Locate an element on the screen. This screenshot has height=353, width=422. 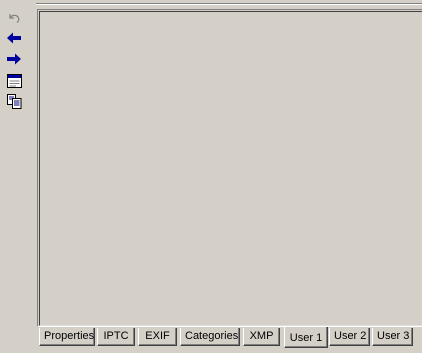
forward-arrow-icon is located at coordinates (14, 59).